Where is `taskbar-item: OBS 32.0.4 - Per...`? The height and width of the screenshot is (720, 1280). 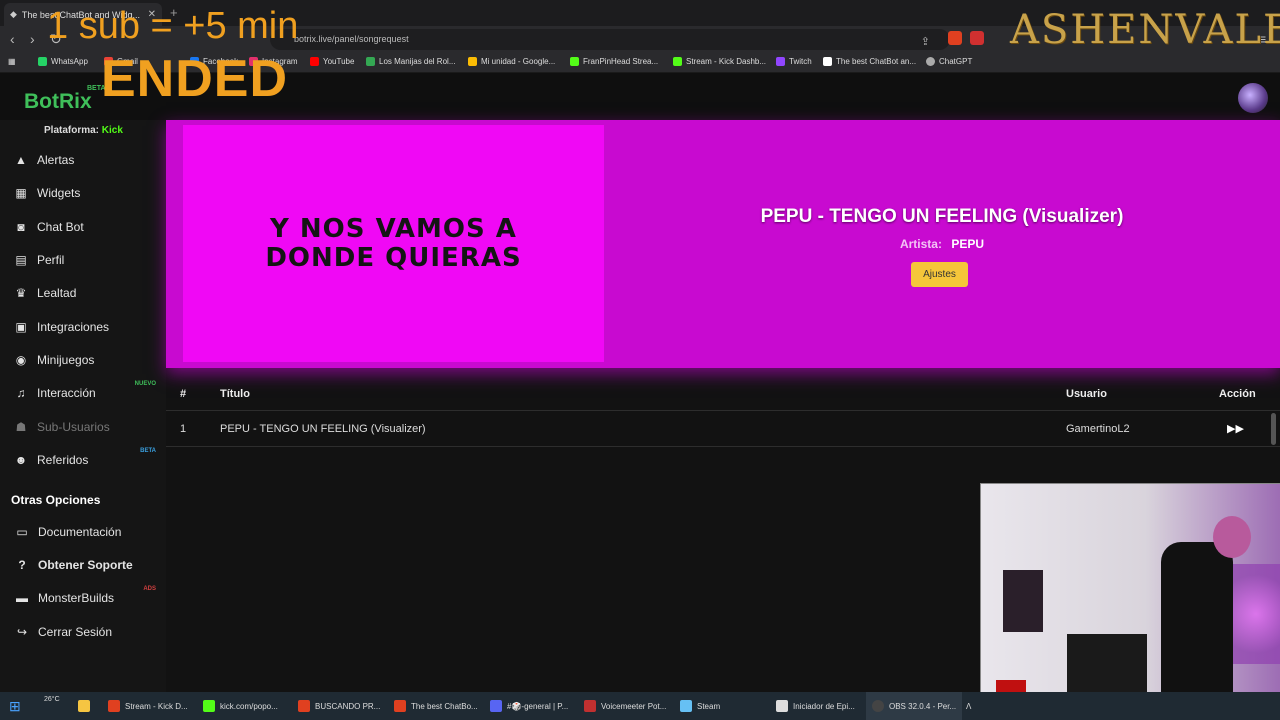
taskbar-item: OBS 32.0.4 - Per... is located at coordinates (914, 706).